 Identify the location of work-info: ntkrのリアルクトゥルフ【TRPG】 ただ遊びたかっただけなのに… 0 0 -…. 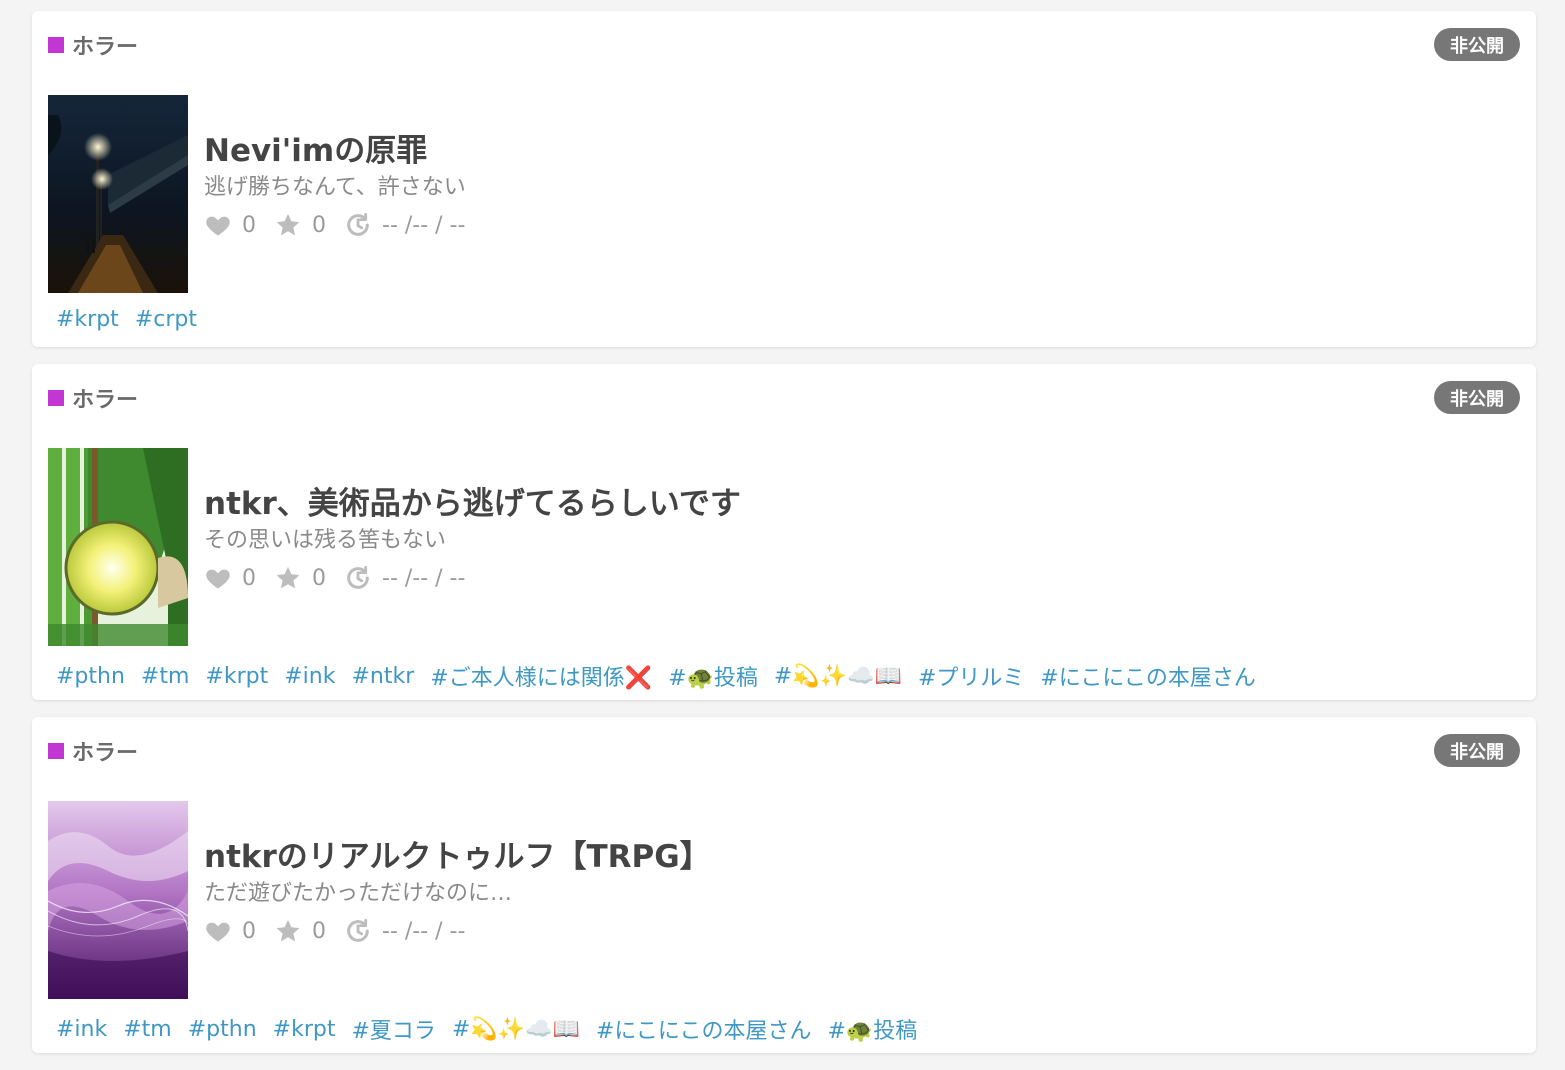
(457, 891).